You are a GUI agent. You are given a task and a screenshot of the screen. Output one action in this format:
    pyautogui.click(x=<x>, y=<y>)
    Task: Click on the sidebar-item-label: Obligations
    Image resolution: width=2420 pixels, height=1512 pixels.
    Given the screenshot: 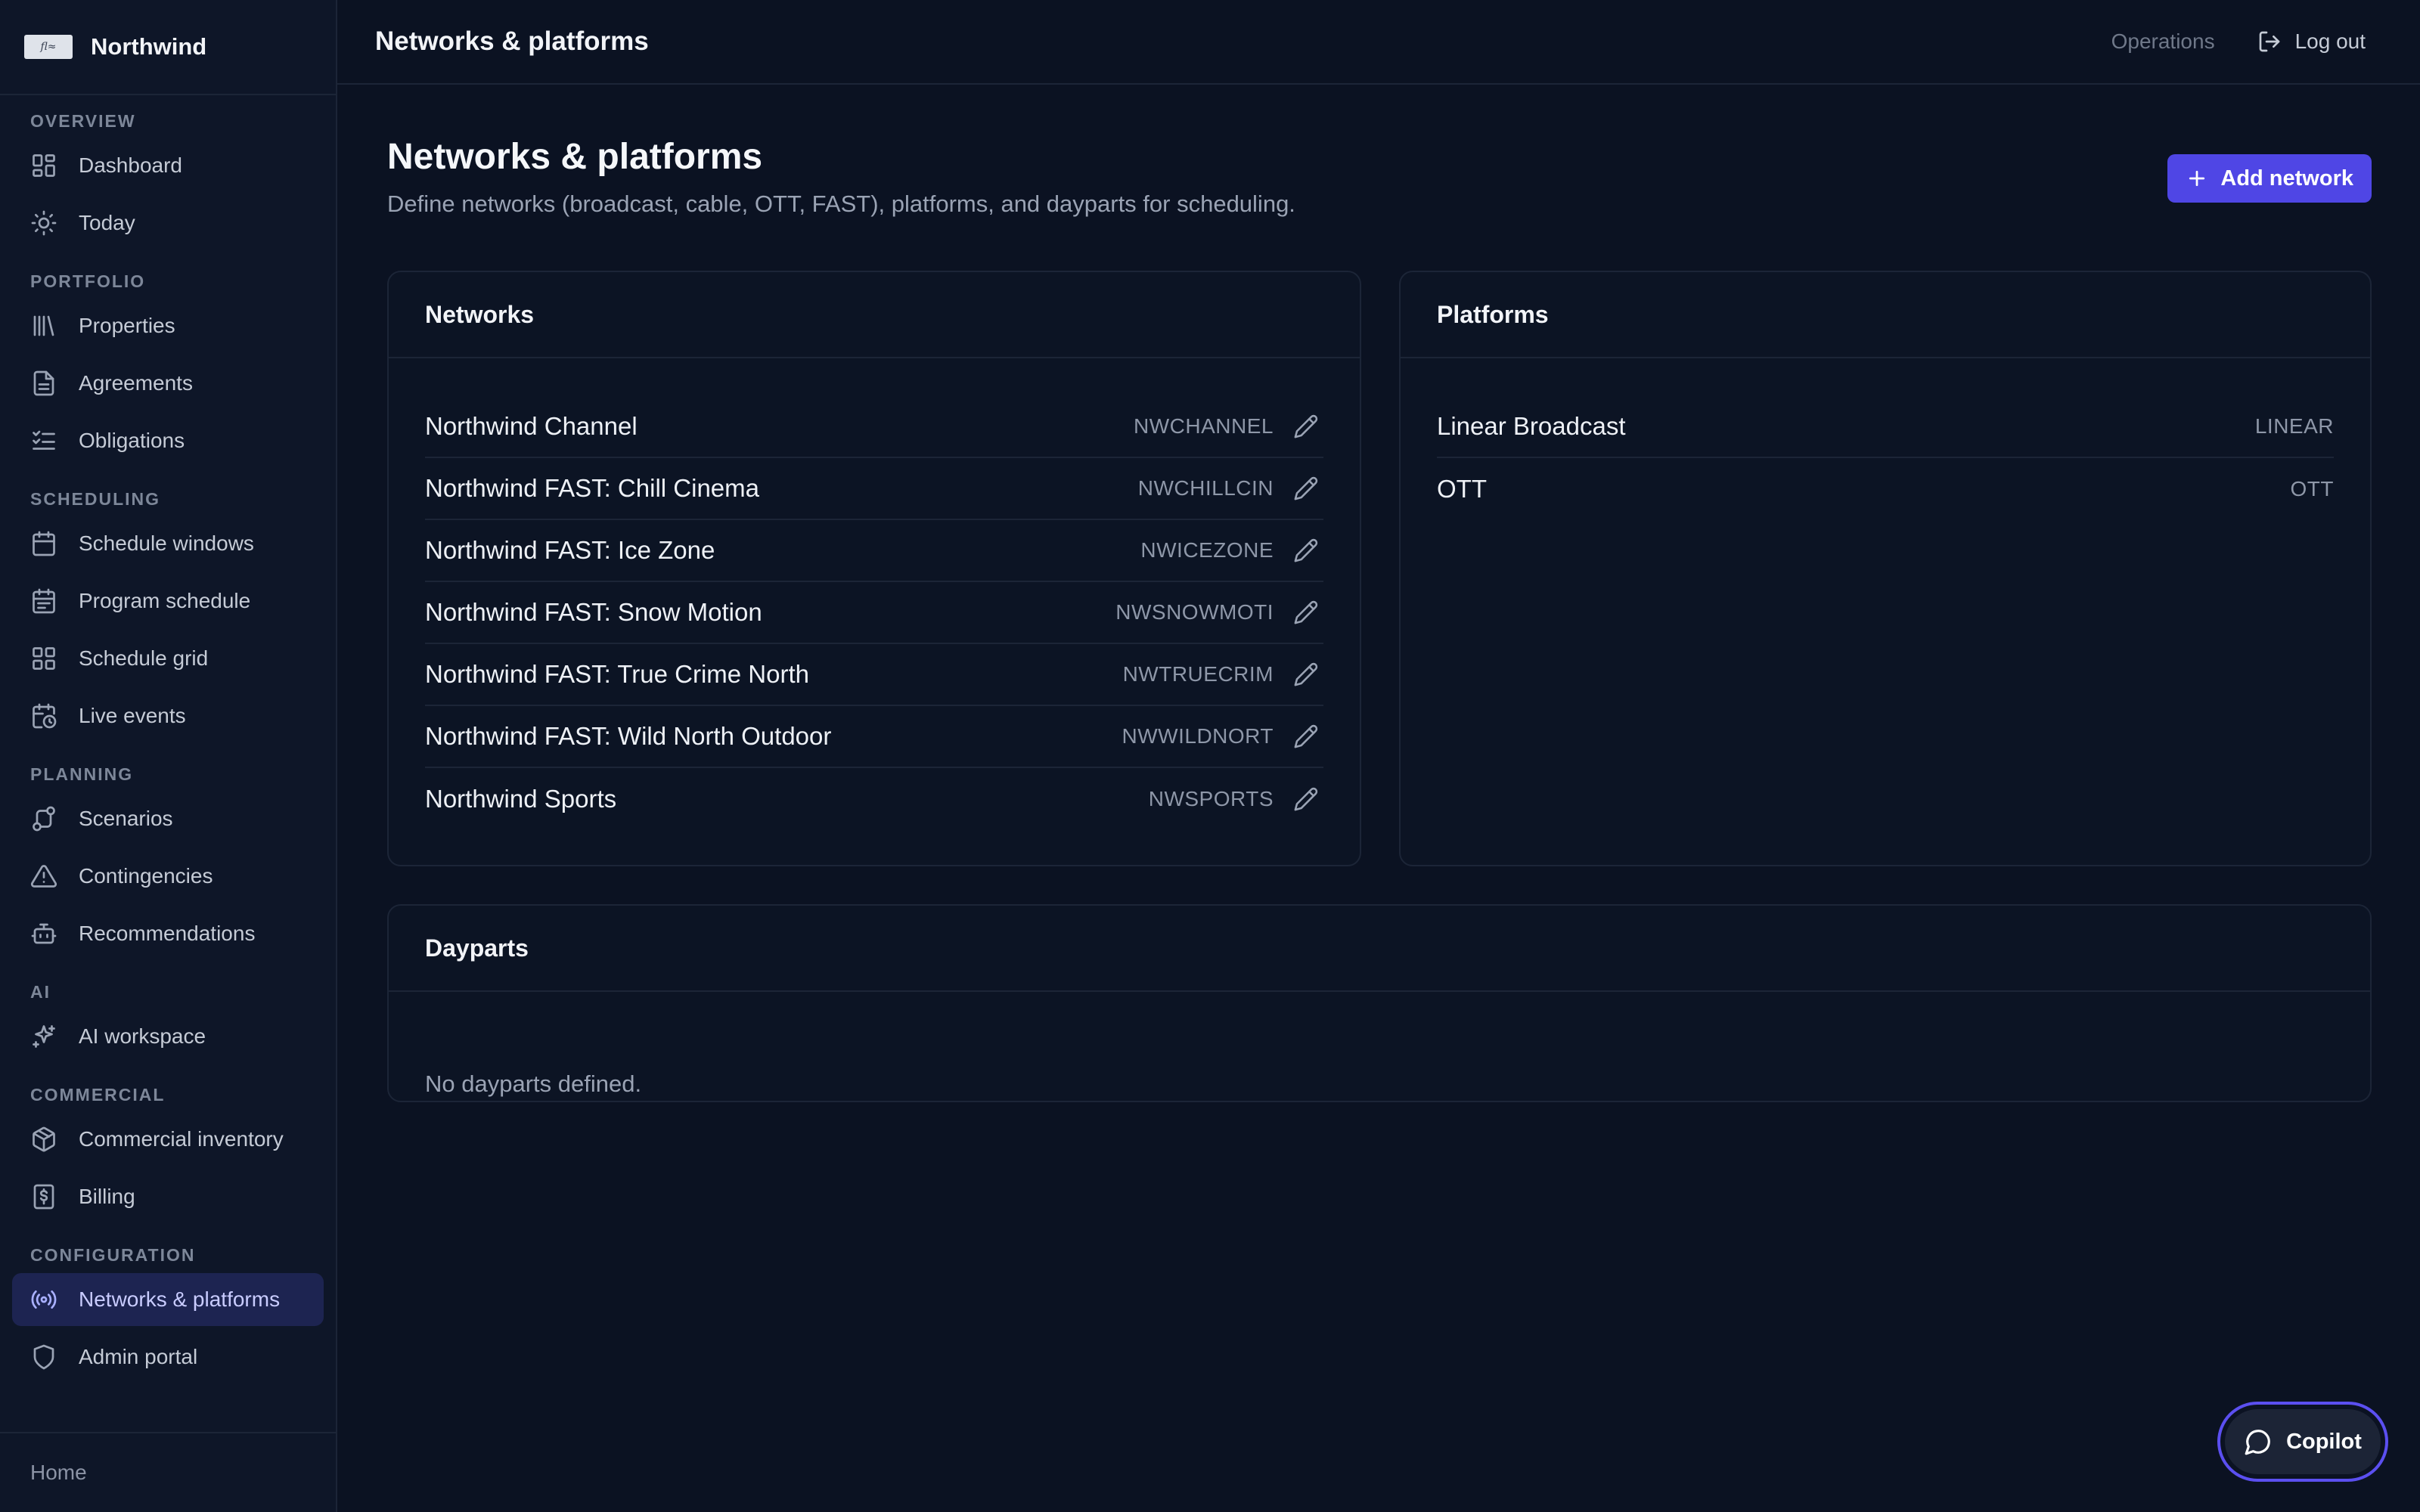 What is the action you would take?
    pyautogui.click(x=132, y=440)
    